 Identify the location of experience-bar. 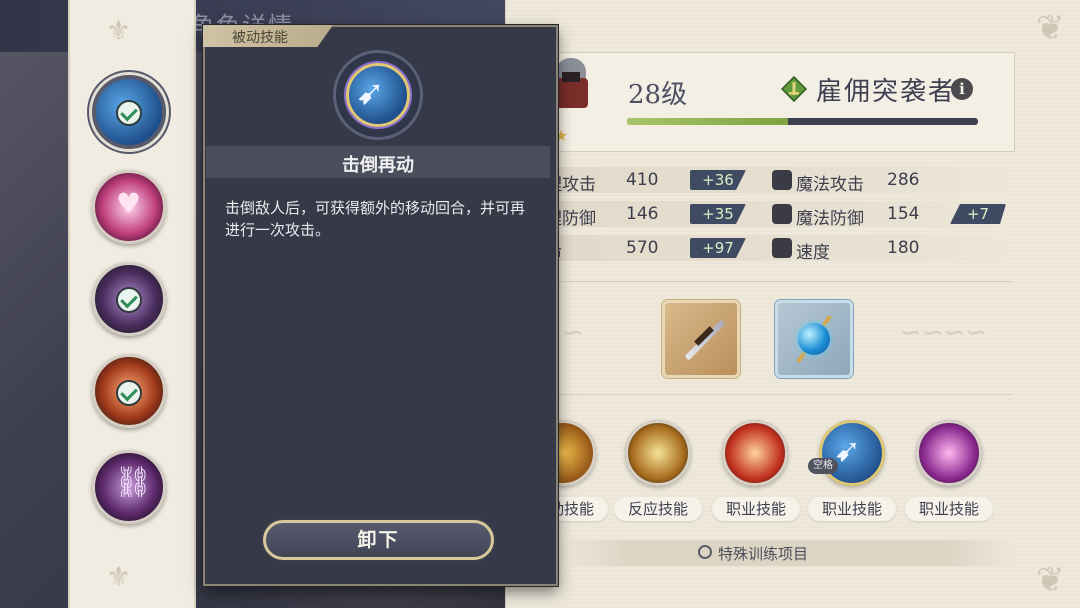
(802, 121).